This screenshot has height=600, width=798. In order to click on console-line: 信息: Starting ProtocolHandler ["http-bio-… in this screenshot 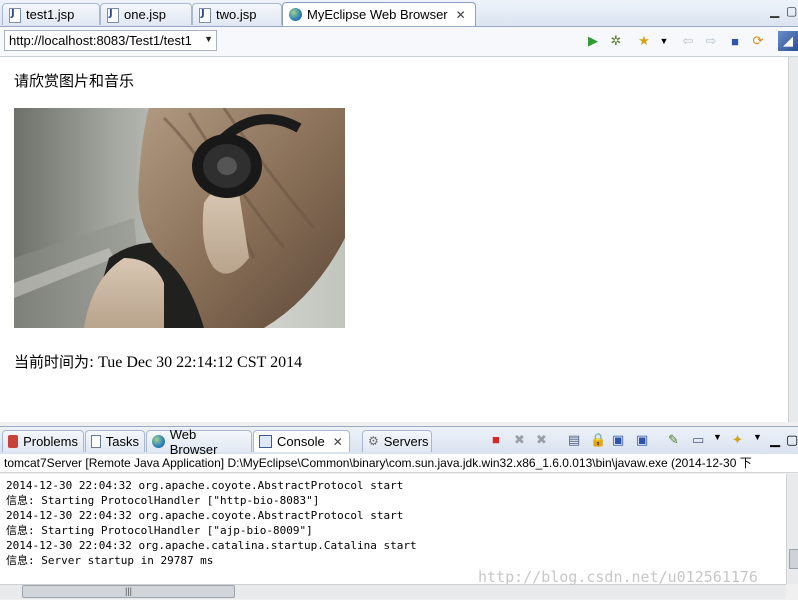, I will do `click(163, 500)`.